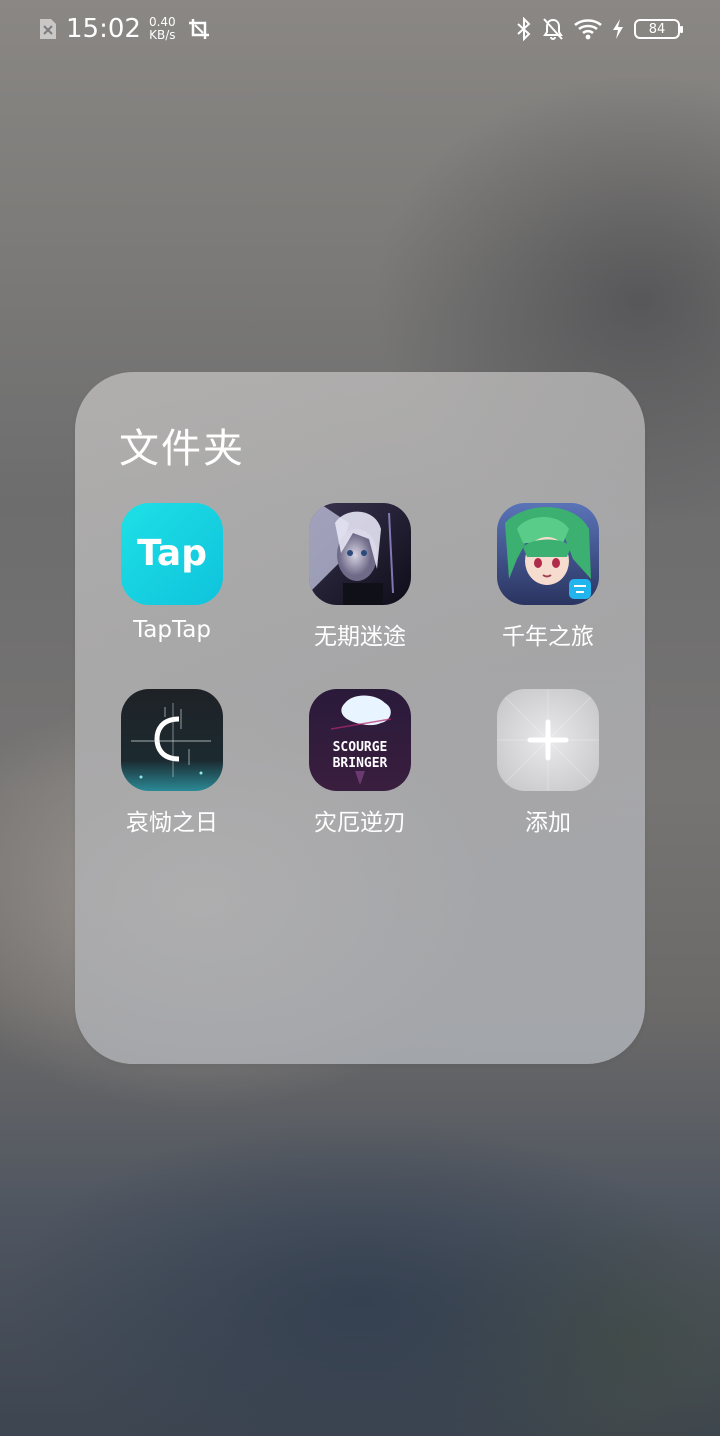  I want to click on battery-icon: 84, so click(658, 29).